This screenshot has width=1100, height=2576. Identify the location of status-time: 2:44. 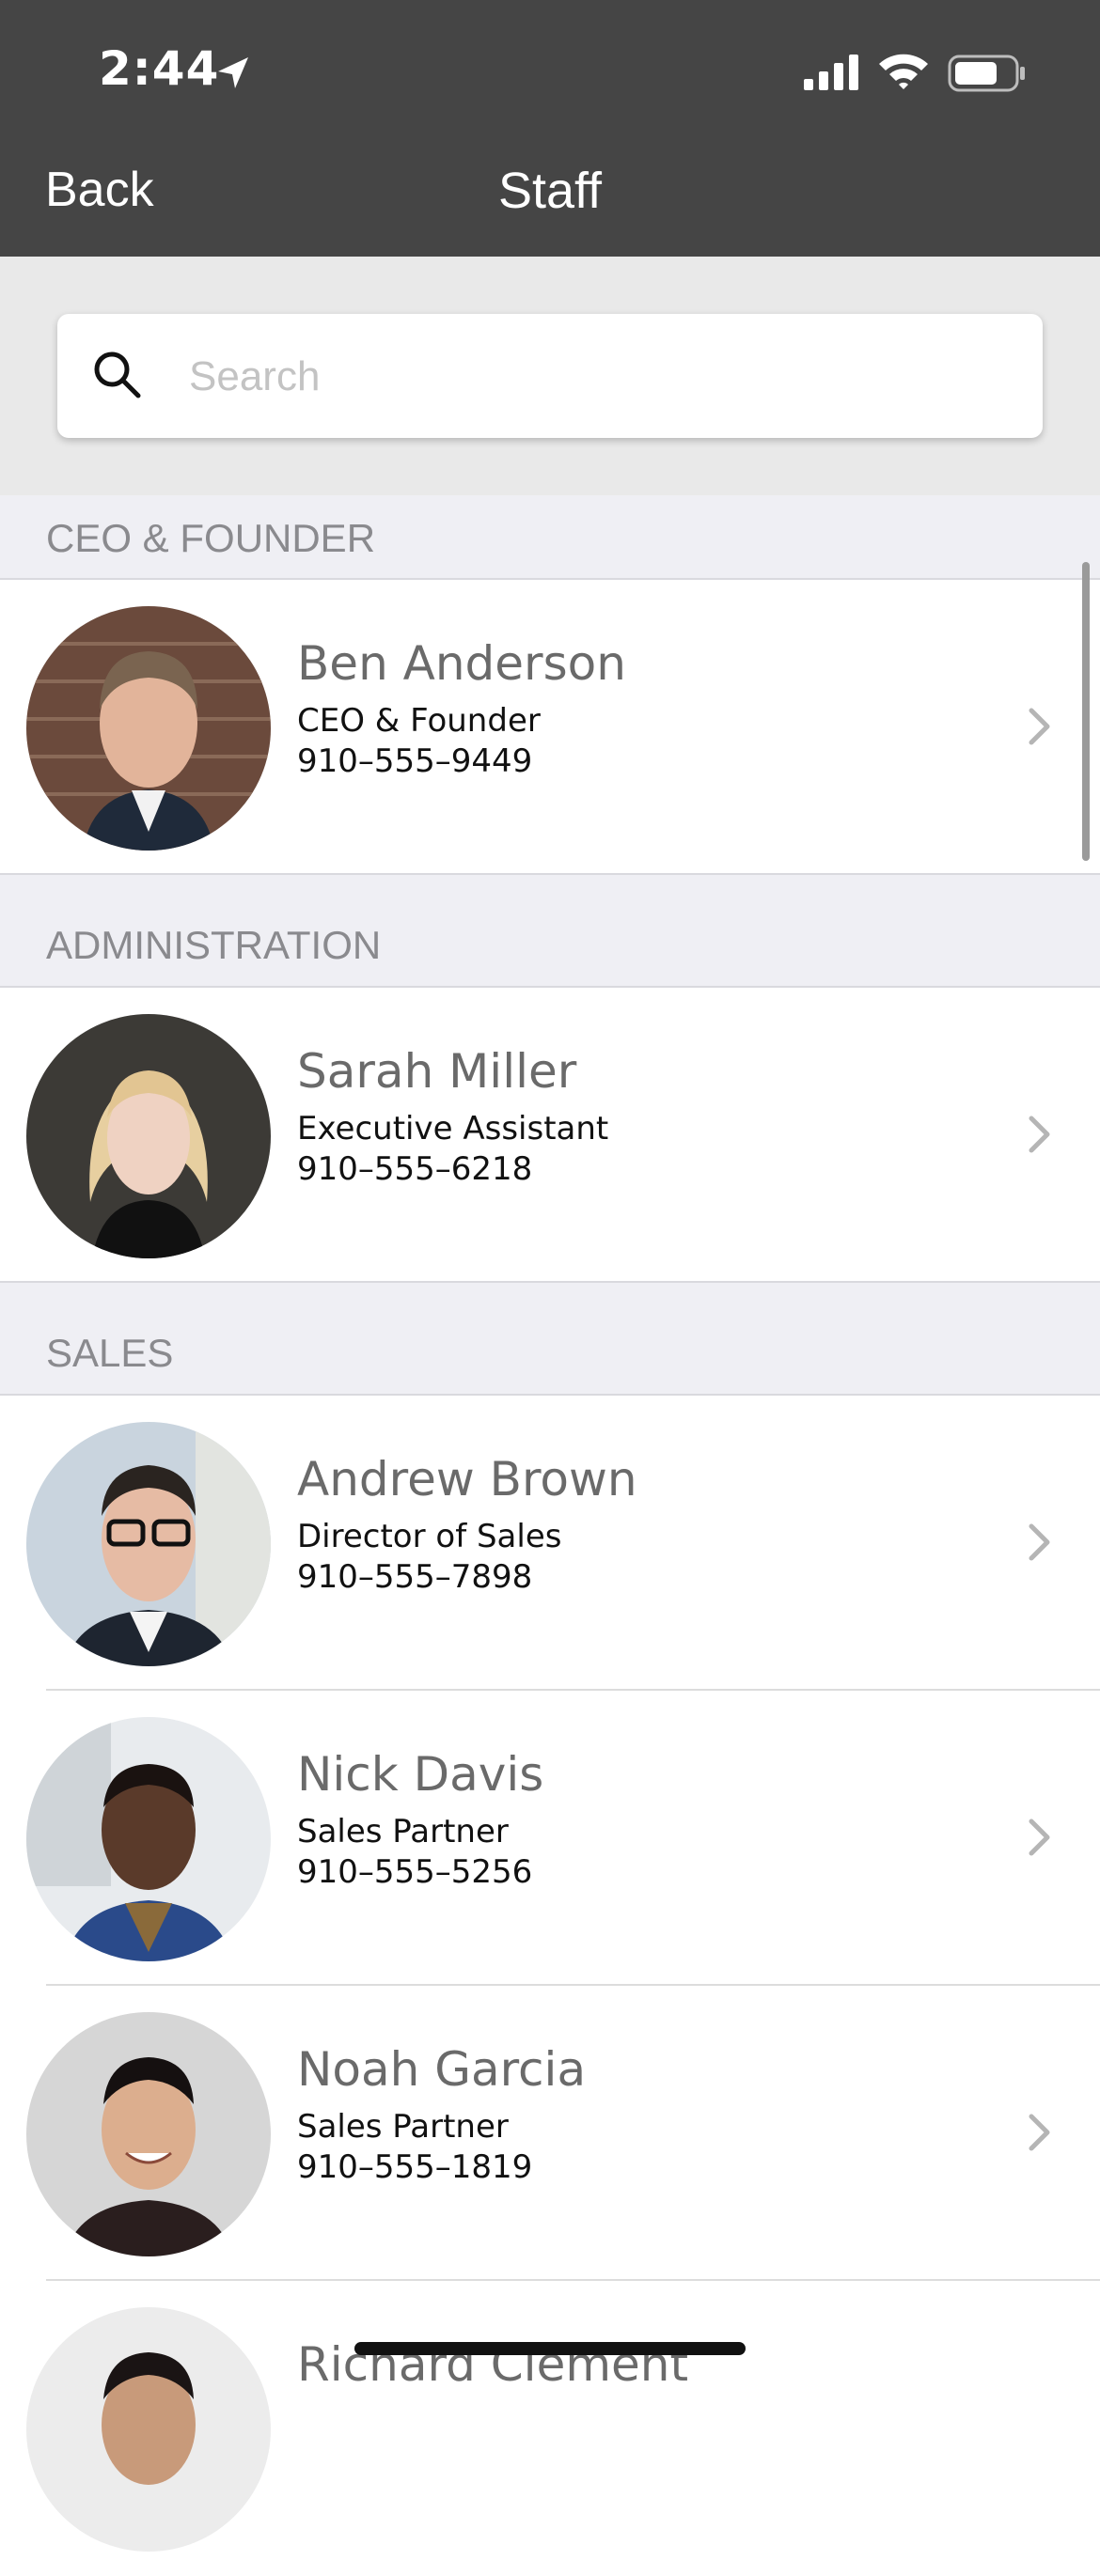
(159, 68).